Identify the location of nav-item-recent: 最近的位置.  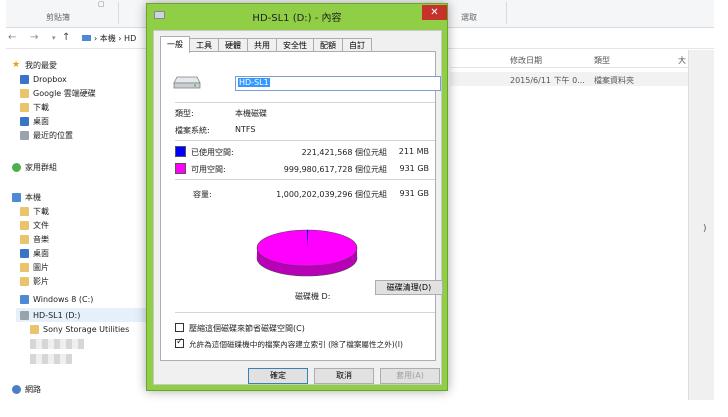
(46, 135).